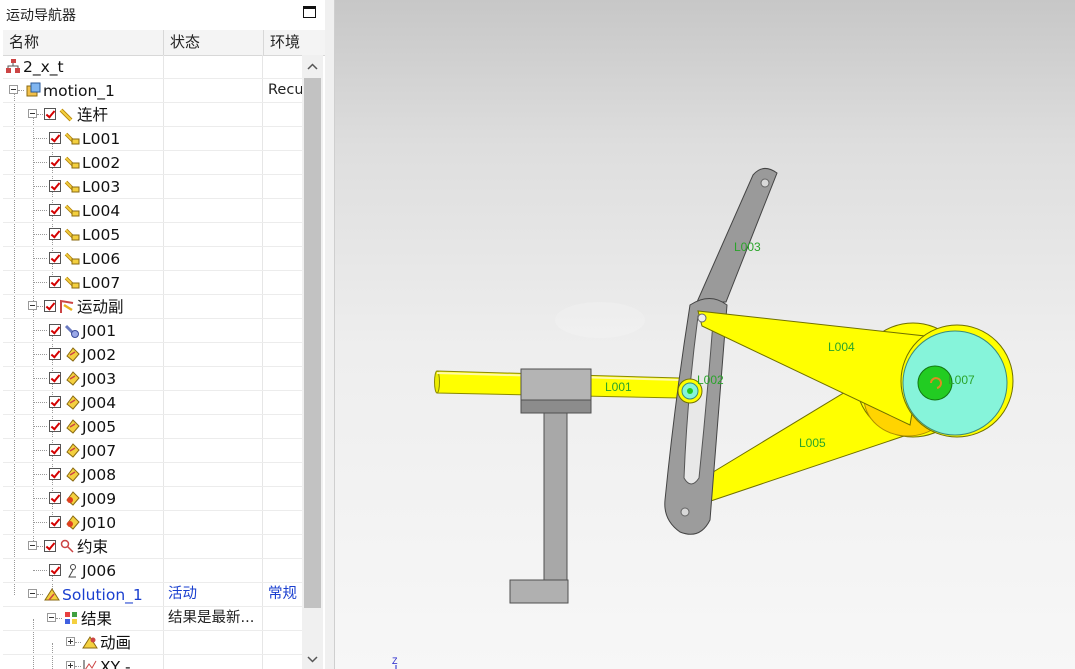 This screenshot has height=669, width=1075. I want to click on tree-row-l001: L001, so click(152, 139).